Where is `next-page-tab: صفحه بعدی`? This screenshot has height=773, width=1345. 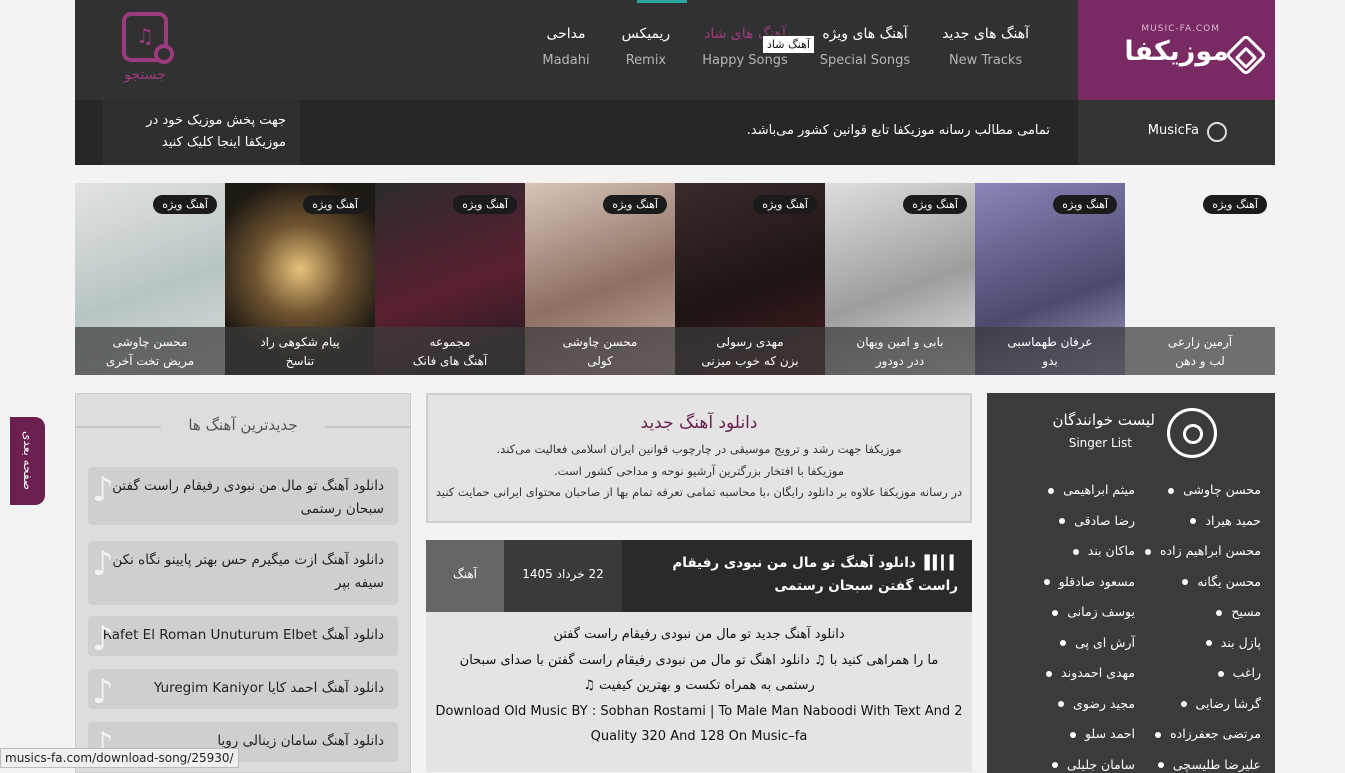 next-page-tab: صفحه بعدی is located at coordinates (27, 461).